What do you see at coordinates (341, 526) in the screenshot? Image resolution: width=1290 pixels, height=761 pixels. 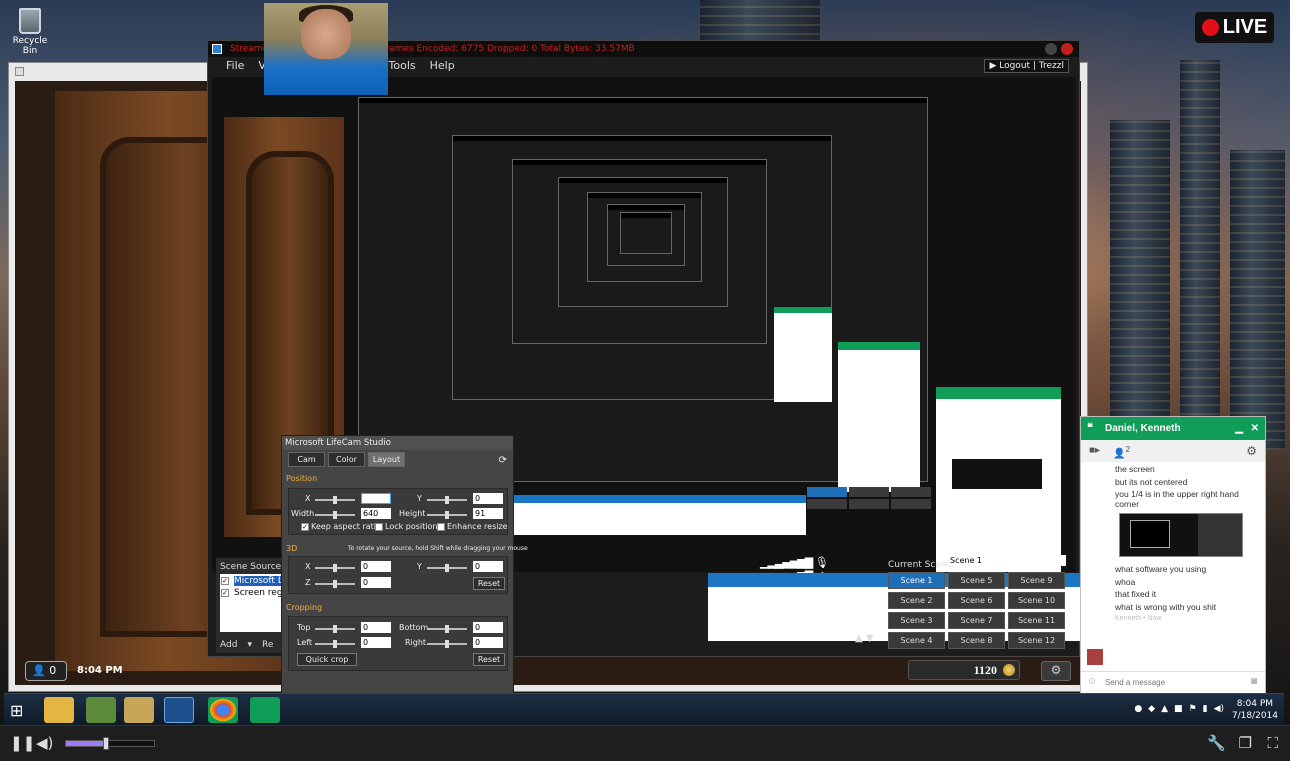 I see `keep-aspect-checkbox: ✓ Keep aspect ratio` at bounding box center [341, 526].